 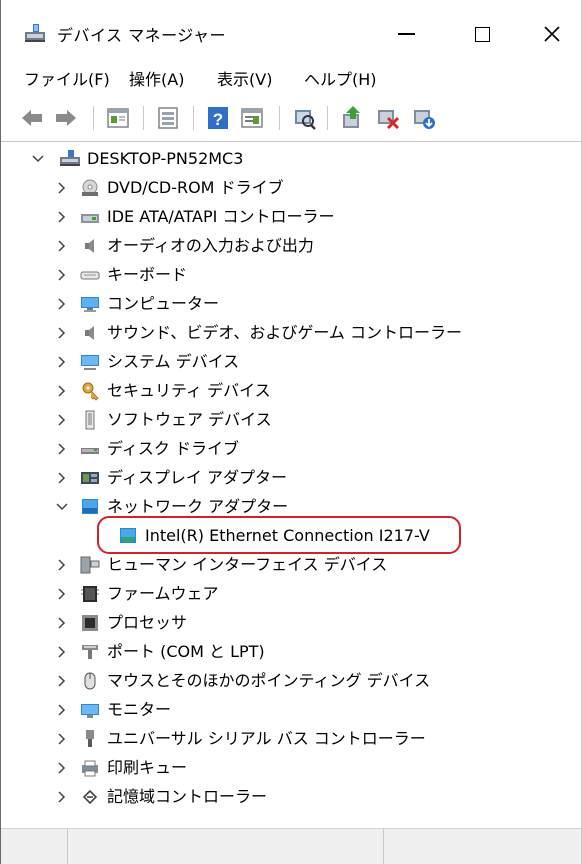 What do you see at coordinates (90, 420) in the screenshot?
I see `software-icon` at bounding box center [90, 420].